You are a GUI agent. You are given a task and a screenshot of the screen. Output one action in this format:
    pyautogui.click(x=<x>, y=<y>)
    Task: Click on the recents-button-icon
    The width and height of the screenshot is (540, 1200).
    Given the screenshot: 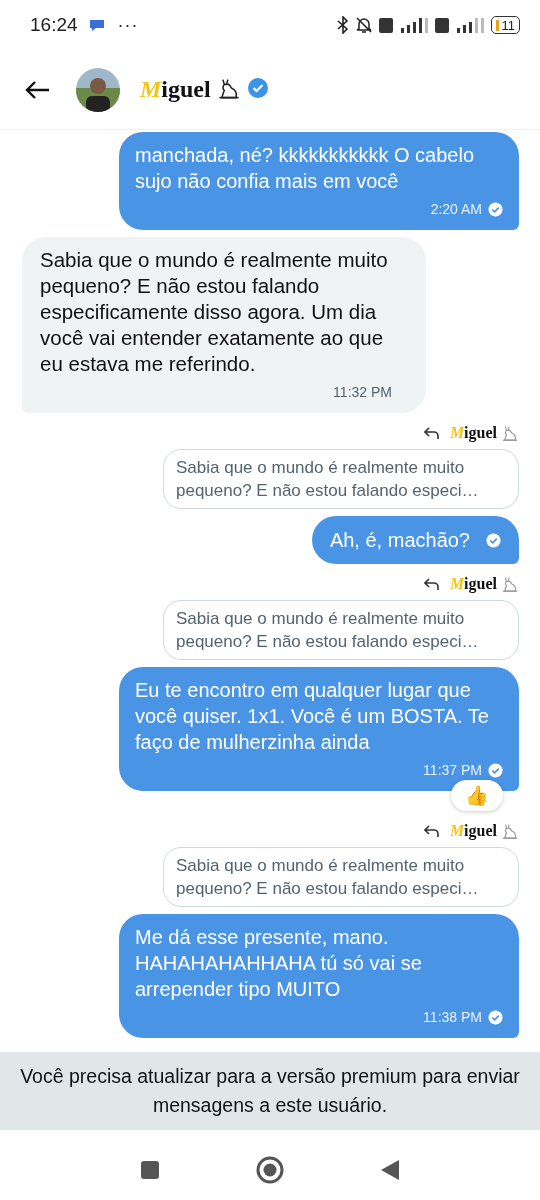 What is the action you would take?
    pyautogui.click(x=150, y=1170)
    